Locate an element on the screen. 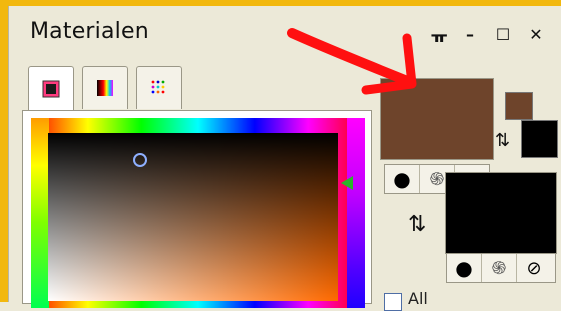 The width and height of the screenshot is (561, 311). foreground-swatch is located at coordinates (437, 119).